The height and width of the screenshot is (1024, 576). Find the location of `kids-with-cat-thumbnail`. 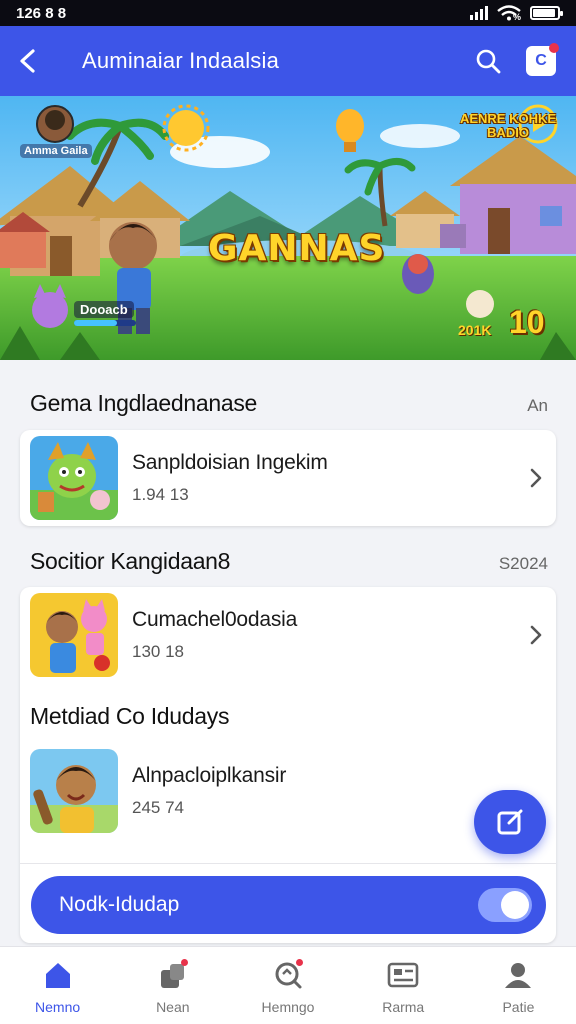

kids-with-cat-thumbnail is located at coordinates (74, 635).